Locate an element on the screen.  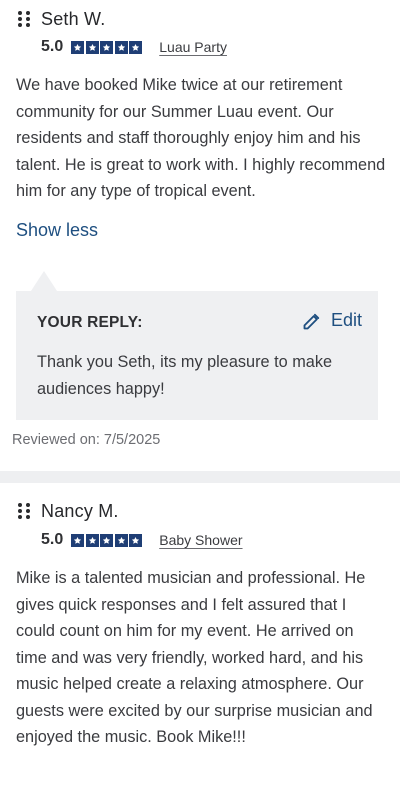
edit-label: Edit is located at coordinates (346, 320).